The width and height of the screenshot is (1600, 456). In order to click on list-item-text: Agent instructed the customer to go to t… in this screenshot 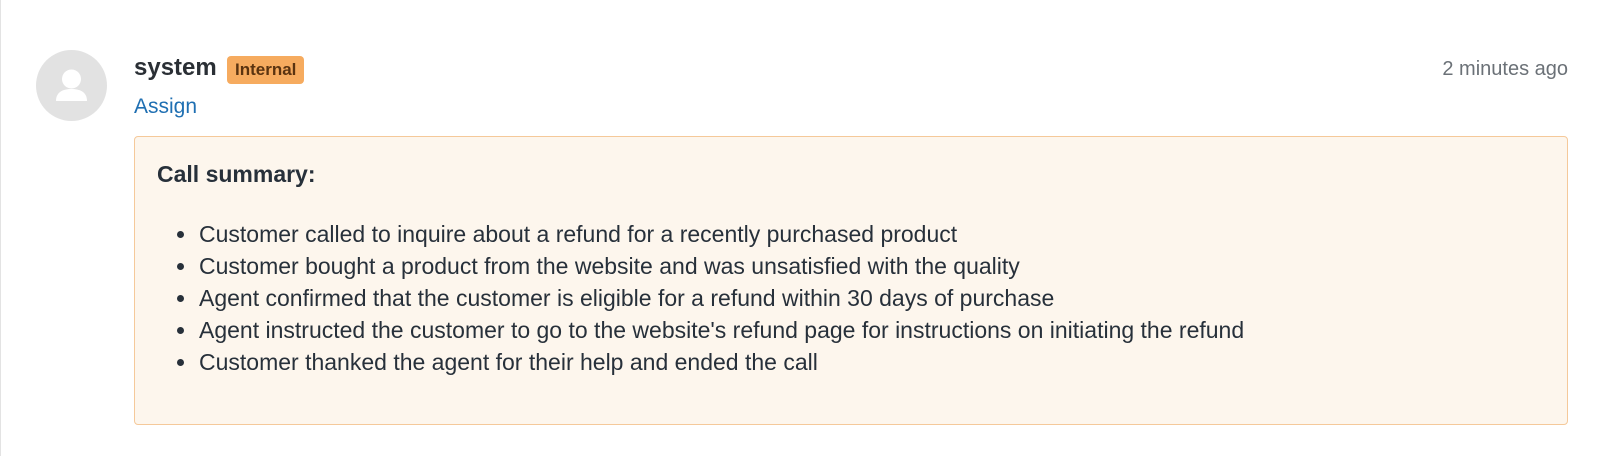, I will do `click(722, 330)`.